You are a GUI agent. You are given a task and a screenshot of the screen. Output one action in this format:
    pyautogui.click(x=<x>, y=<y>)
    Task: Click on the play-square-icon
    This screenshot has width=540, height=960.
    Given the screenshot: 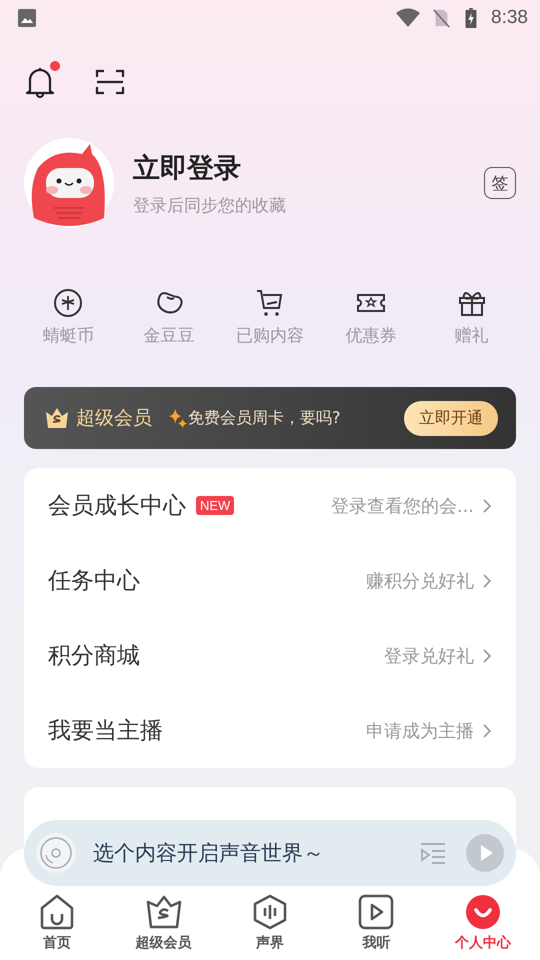 What is the action you would take?
    pyautogui.click(x=376, y=912)
    